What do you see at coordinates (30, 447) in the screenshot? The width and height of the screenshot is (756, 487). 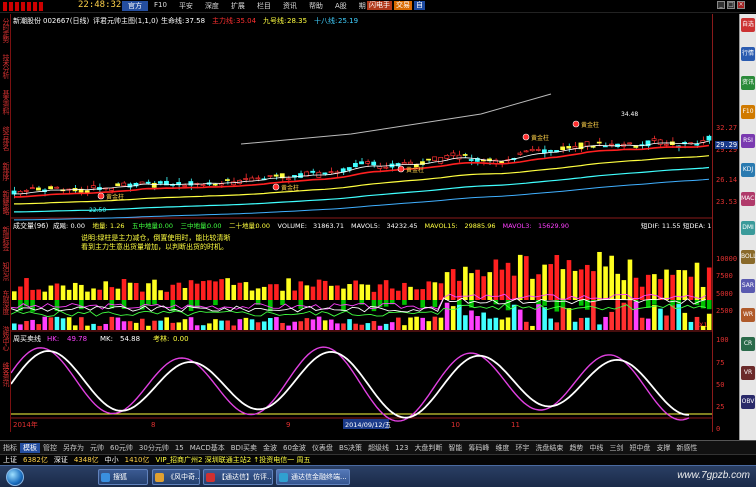 I see `indicator-tab: 模板` at bounding box center [30, 447].